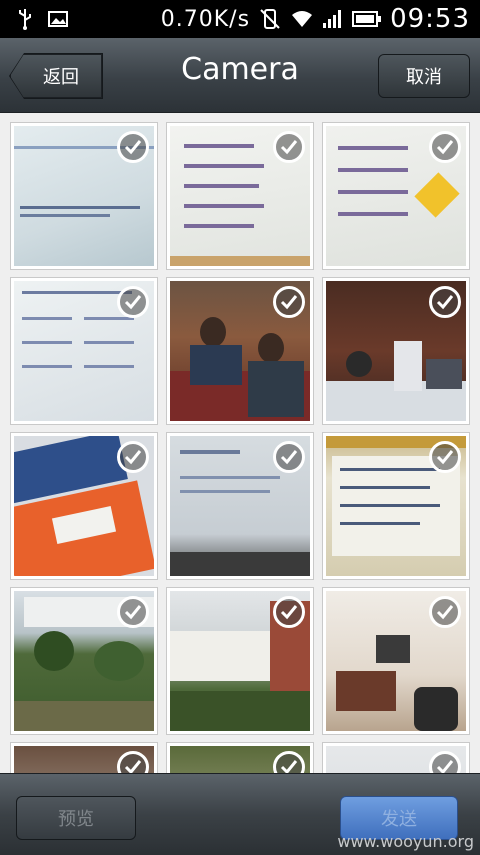 The width and height of the screenshot is (480, 855). I want to click on status-bar: 0.70K/s 09:53, so click(240, 19).